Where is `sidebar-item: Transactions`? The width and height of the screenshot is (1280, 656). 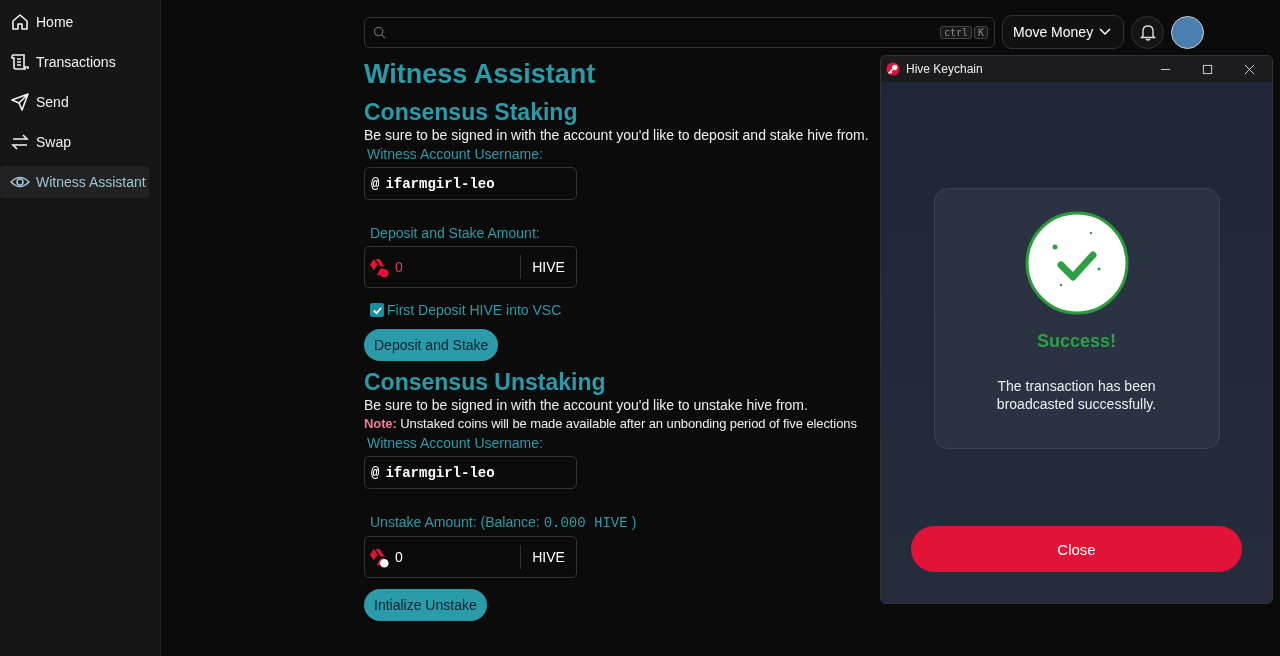 sidebar-item: Transactions is located at coordinates (74, 62).